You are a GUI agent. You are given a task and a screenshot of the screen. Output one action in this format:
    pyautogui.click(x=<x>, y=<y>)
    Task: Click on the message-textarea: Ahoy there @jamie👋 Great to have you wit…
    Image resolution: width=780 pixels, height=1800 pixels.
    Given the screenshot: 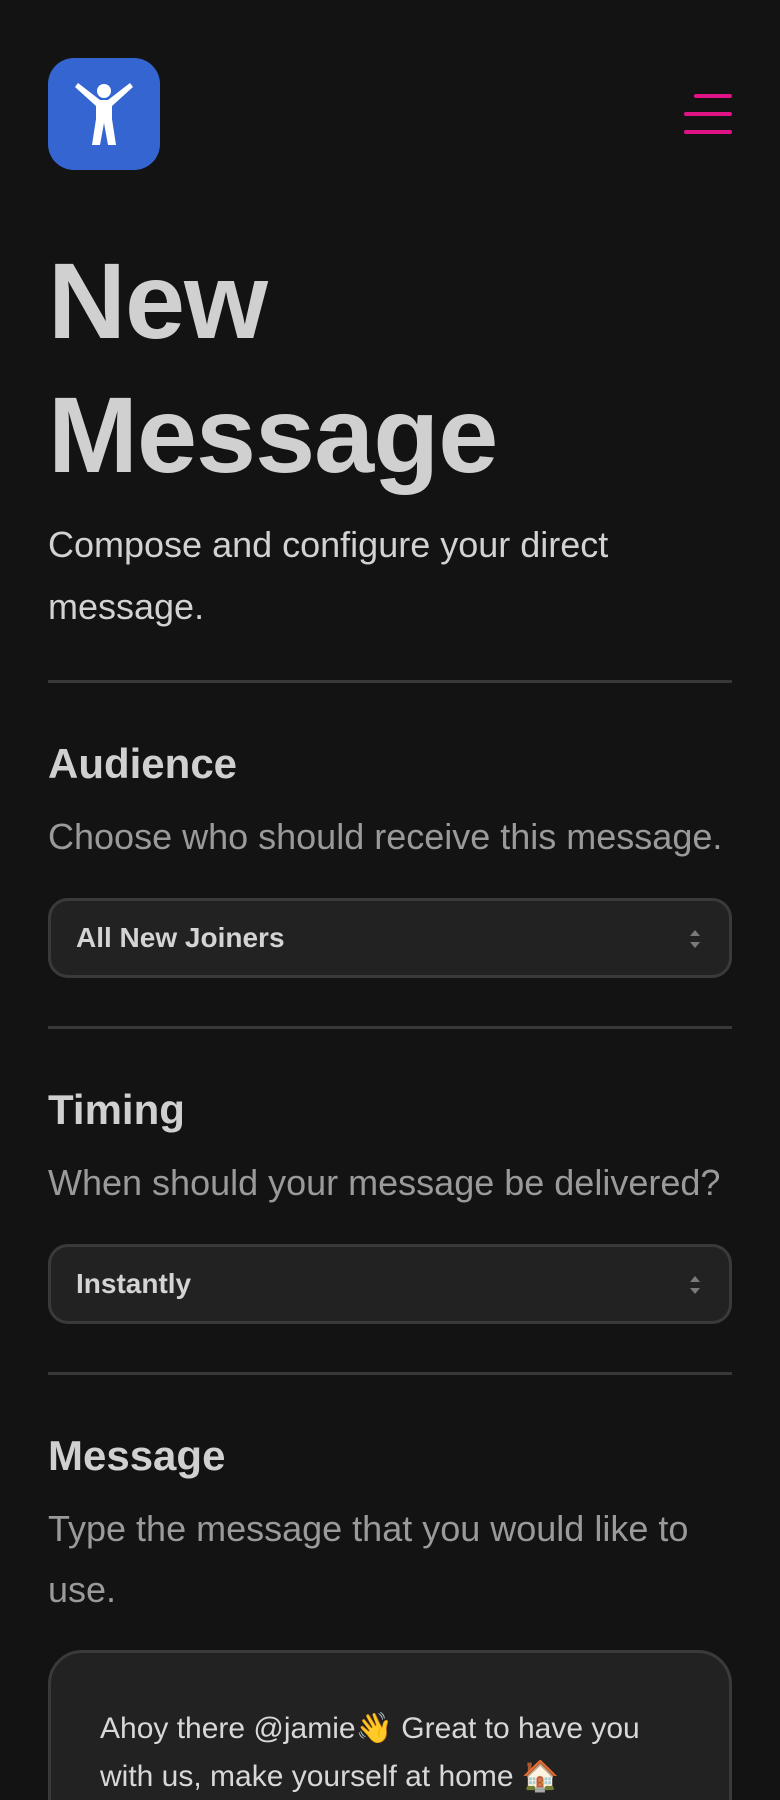 What is the action you would take?
    pyautogui.click(x=390, y=1725)
    